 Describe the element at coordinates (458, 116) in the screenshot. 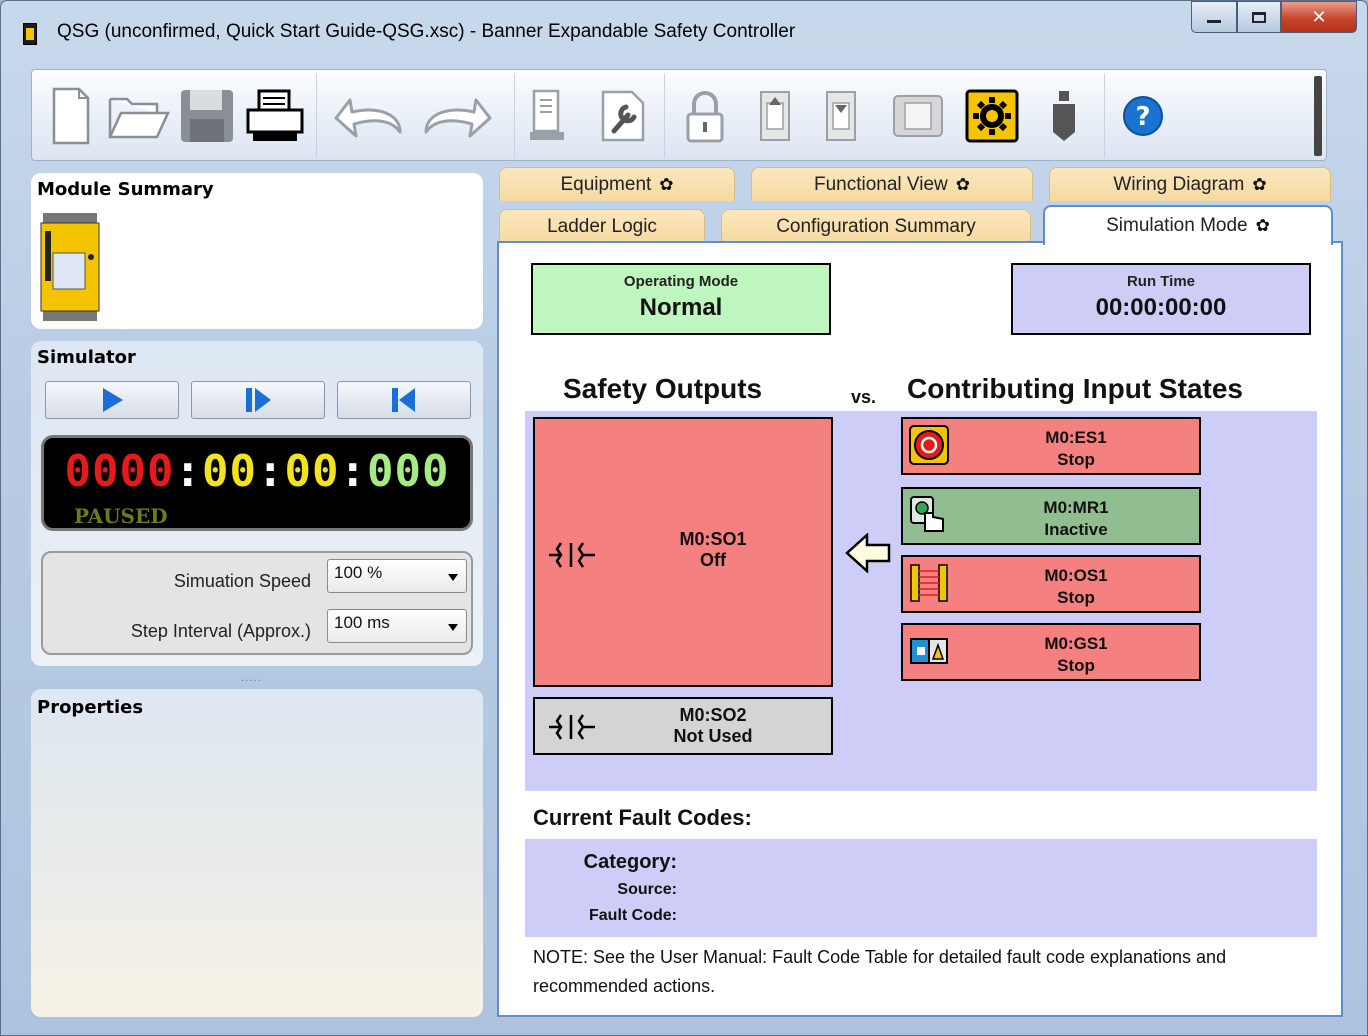

I see `redo-icon` at that location.